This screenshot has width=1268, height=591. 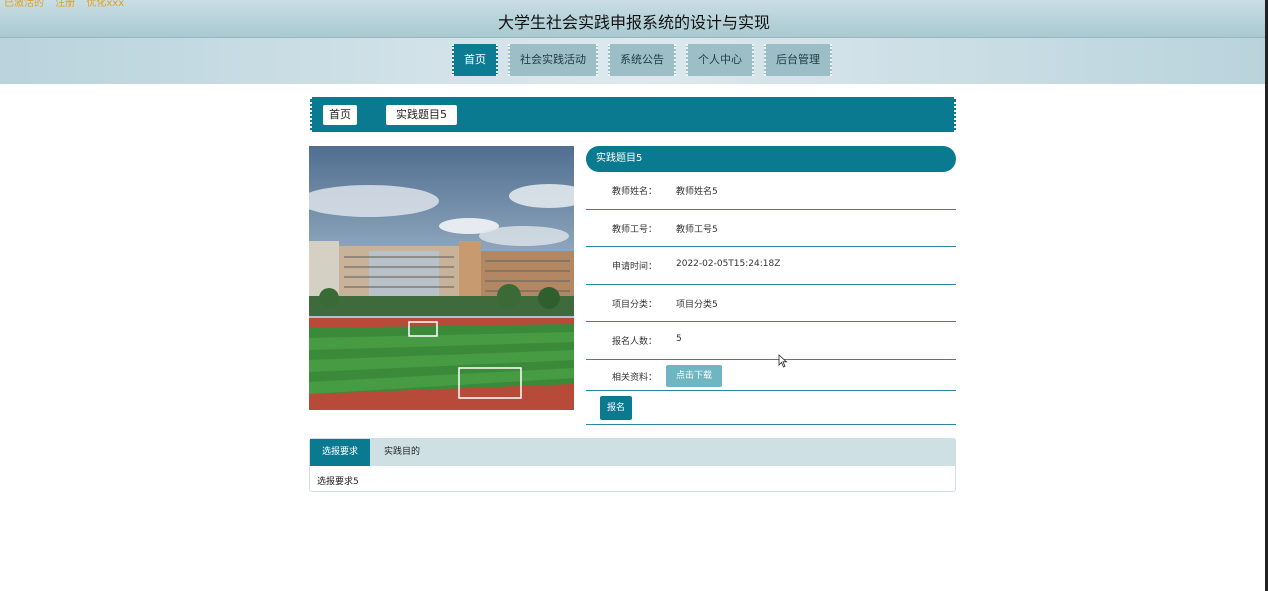 What do you see at coordinates (635, 342) in the screenshot?
I see `field-label: 报名人数：` at bounding box center [635, 342].